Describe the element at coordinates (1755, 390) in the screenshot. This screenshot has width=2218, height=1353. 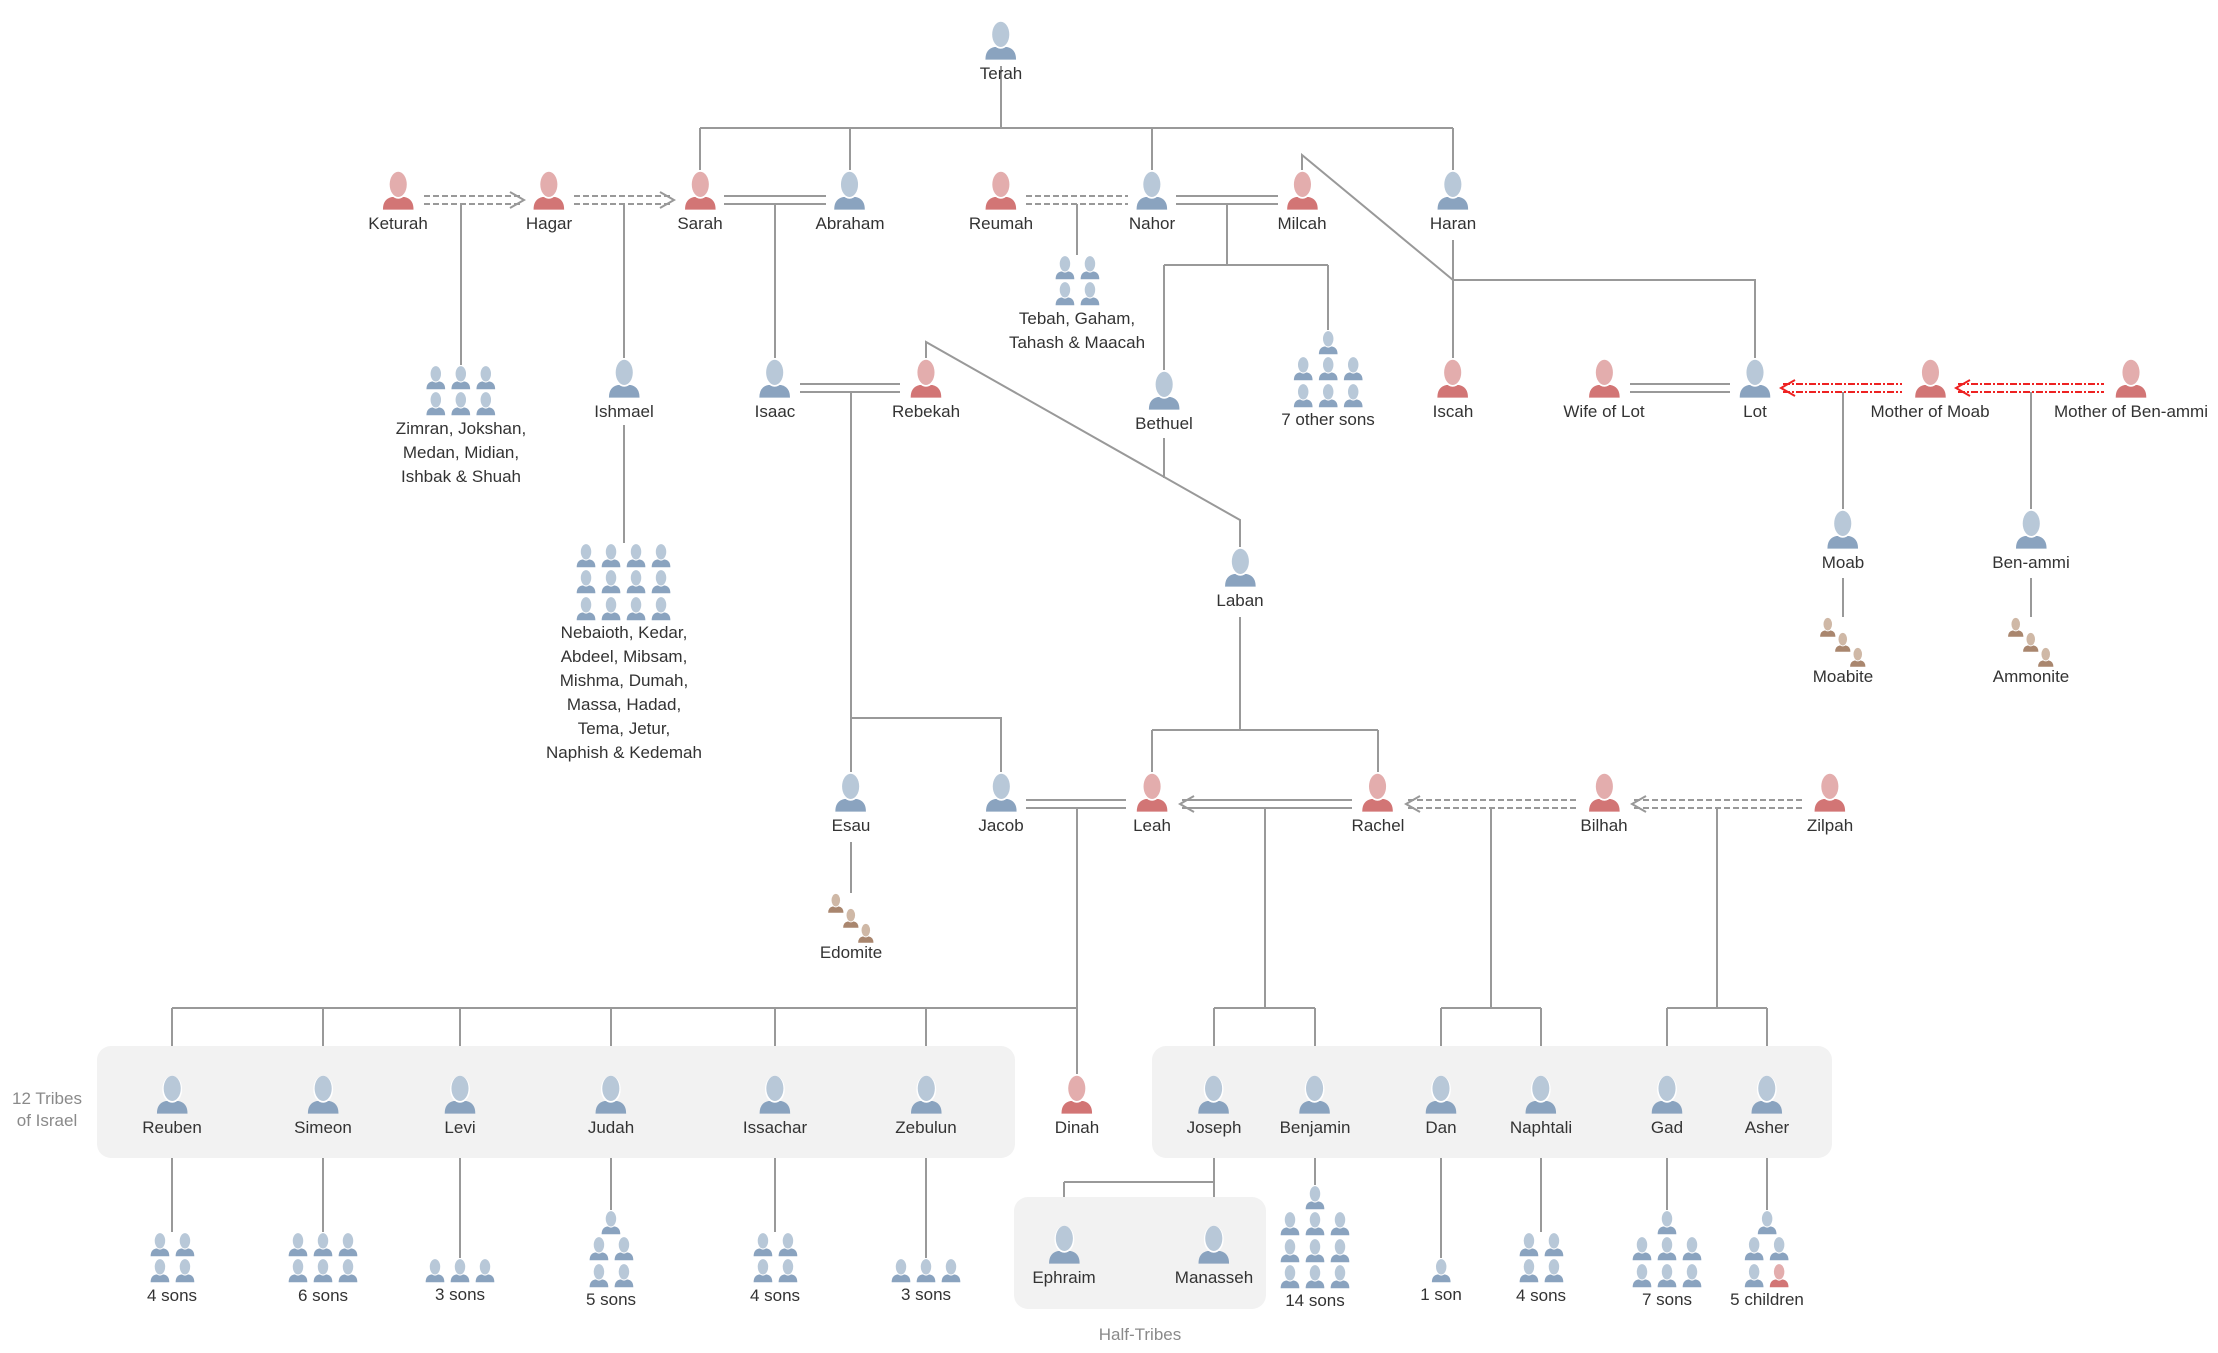
I see `person-lot: Lot` at that location.